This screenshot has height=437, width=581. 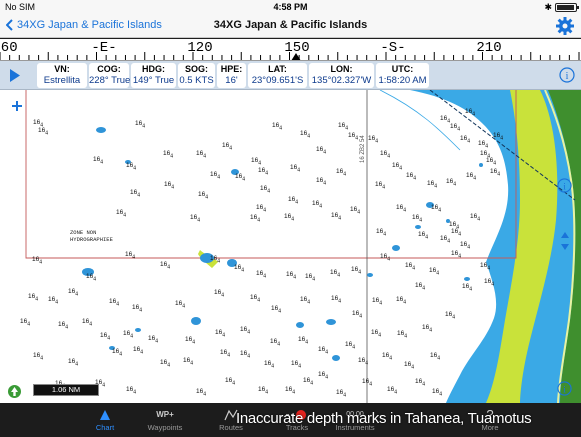 What do you see at coordinates (277, 75) in the screenshot?
I see `data-field-lat: LAT: 23°09.651'S` at bounding box center [277, 75].